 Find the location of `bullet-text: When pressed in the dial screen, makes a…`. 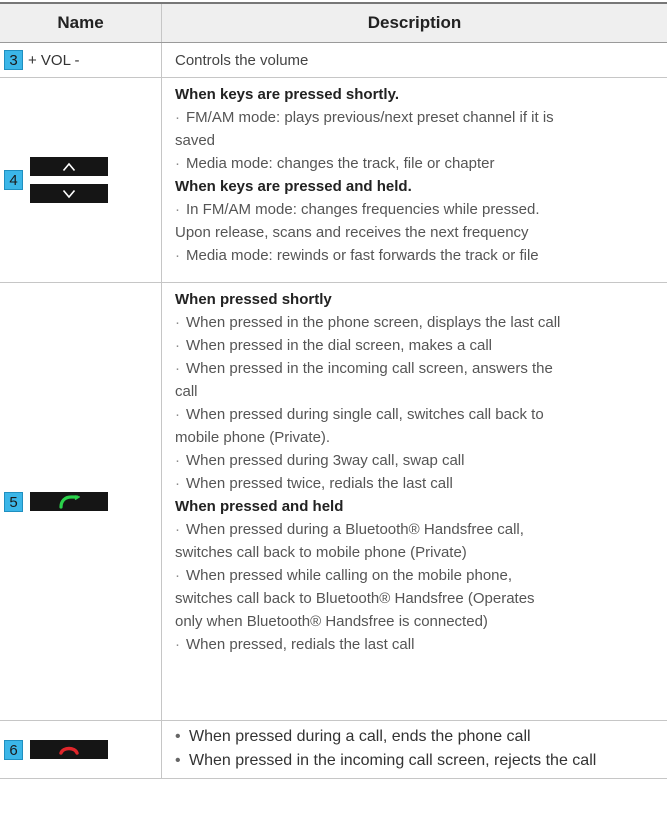

bullet-text: When pressed in the dial screen, makes a… is located at coordinates (339, 345).